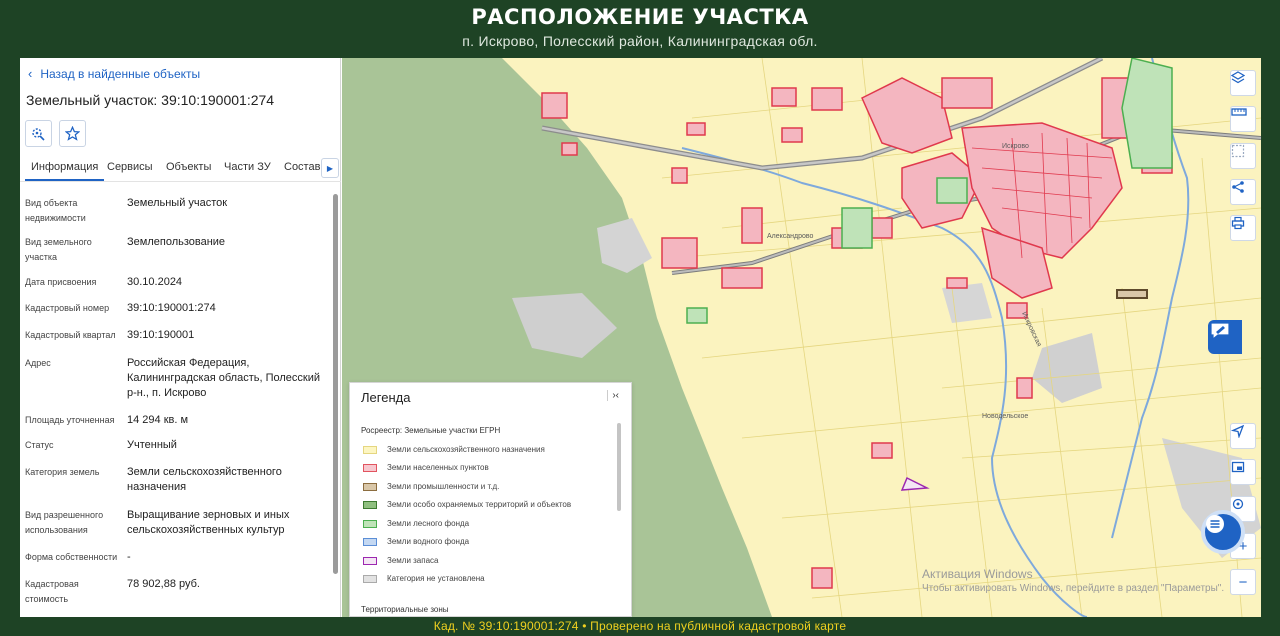 The height and width of the screenshot is (636, 1280). What do you see at coordinates (1239, 112) in the screenshot?
I see `ruler-icon` at bounding box center [1239, 112].